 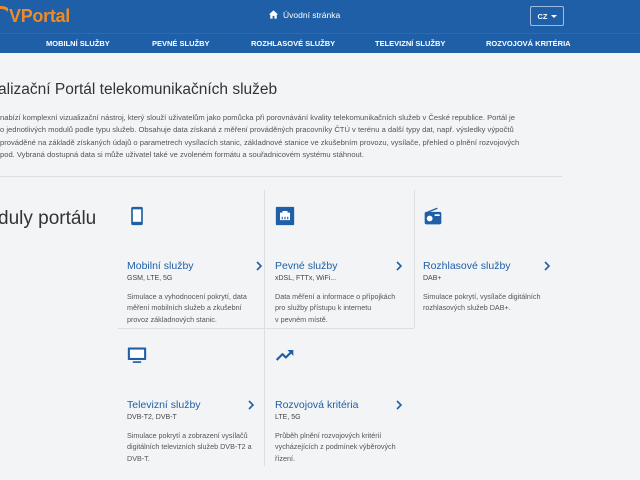 I want to click on page-title: alizační Portál telekomunikačních služeb, so click(x=139, y=89).